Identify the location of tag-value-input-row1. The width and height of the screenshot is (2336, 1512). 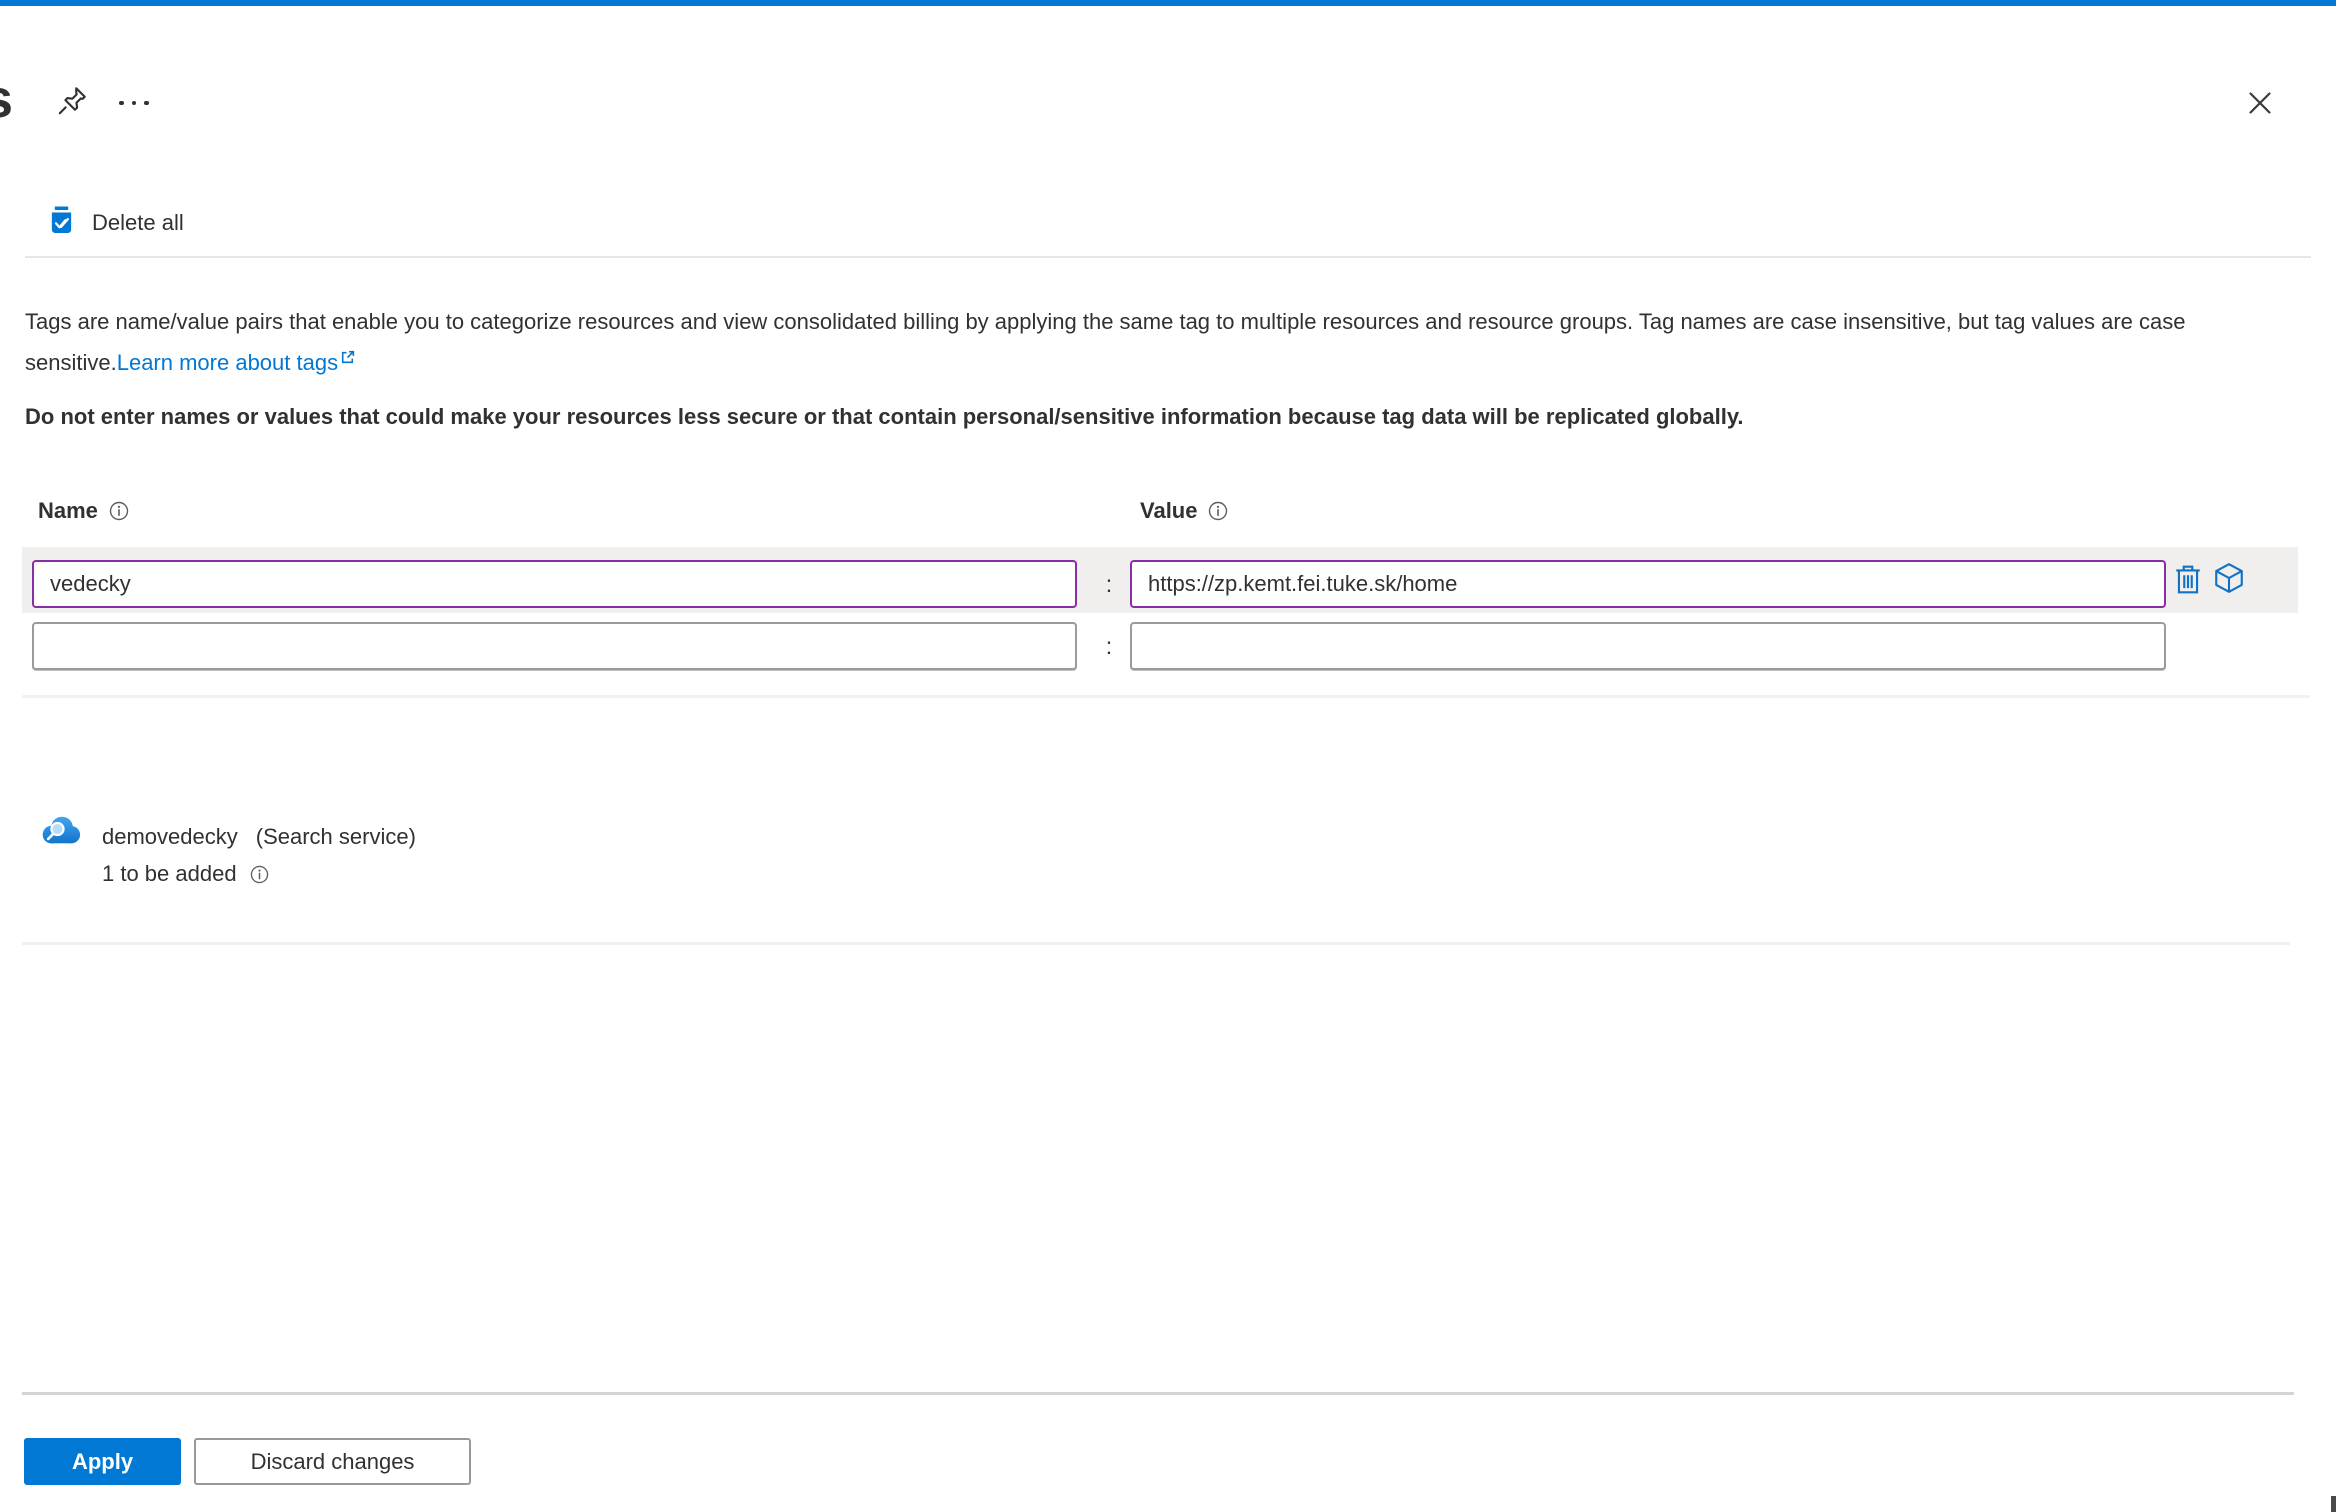
(1648, 584).